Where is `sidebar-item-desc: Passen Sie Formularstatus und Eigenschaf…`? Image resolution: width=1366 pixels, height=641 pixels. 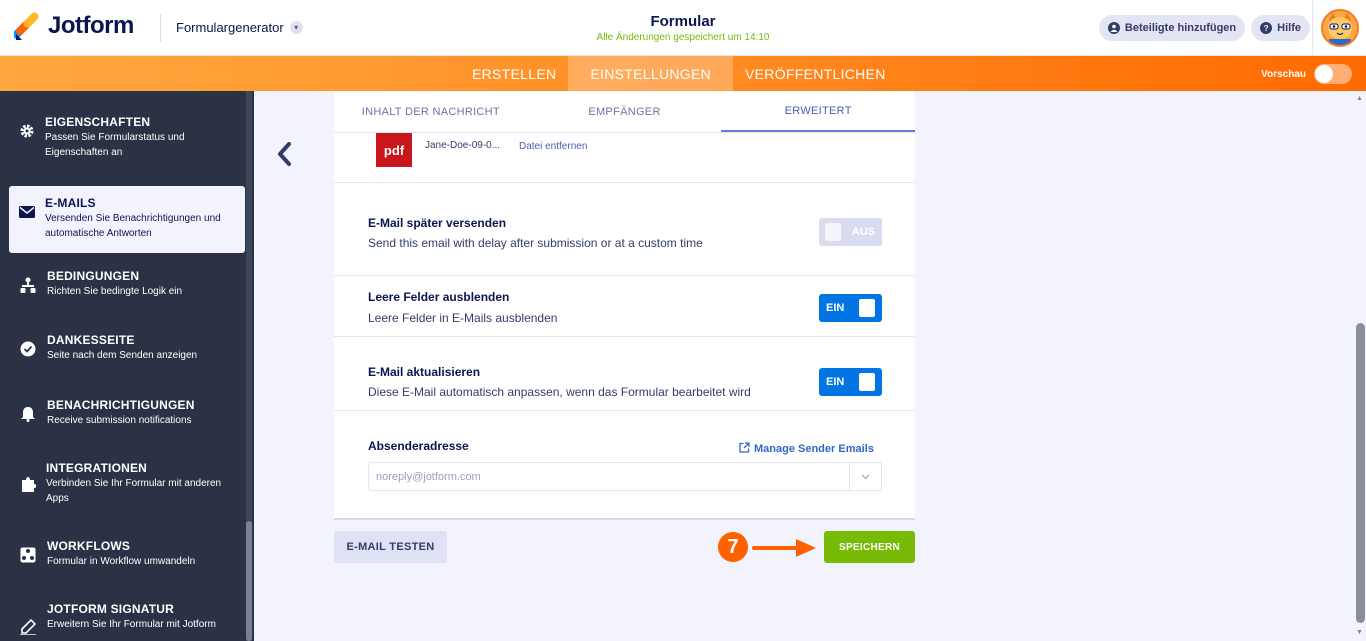
sidebar-item-desc: Passen Sie Formularstatus und Eigenschaf… is located at coordinates (115, 145).